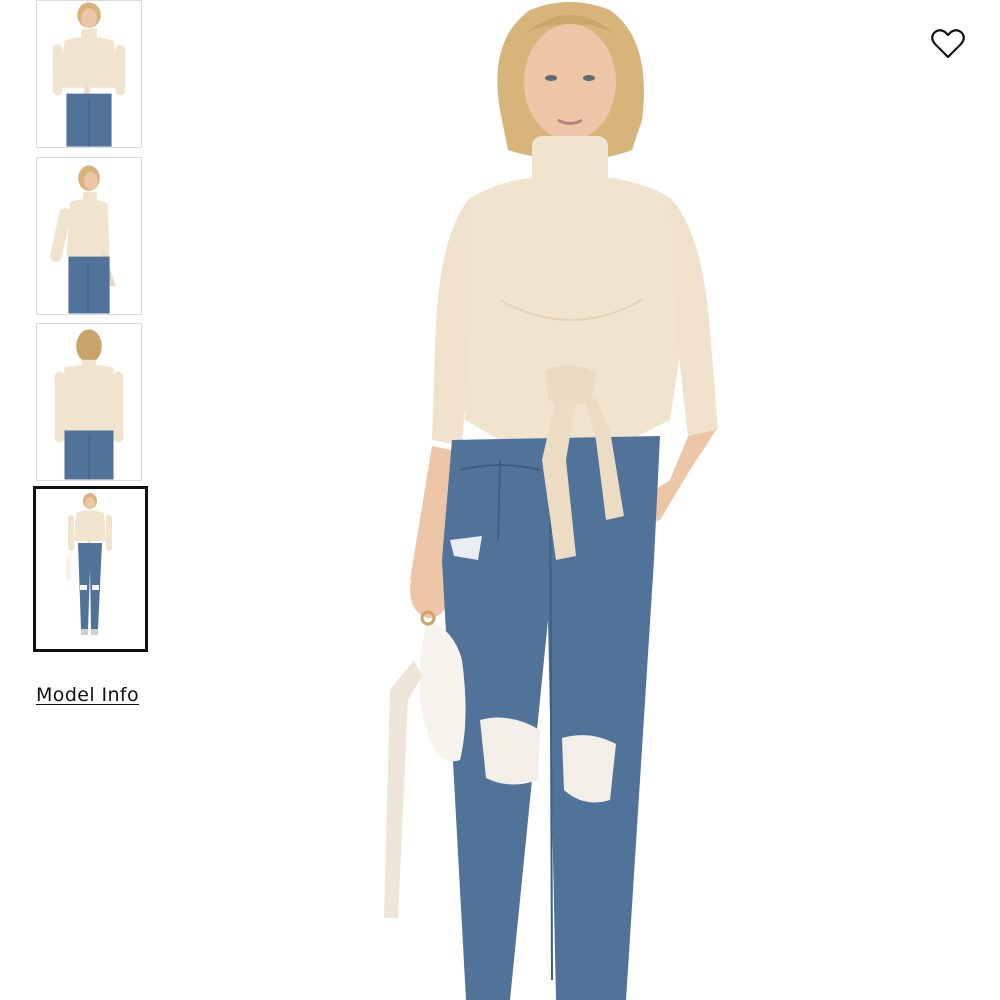 The width and height of the screenshot is (1000, 1000). What do you see at coordinates (87, 695) in the screenshot?
I see `model-info-link: Model Info` at bounding box center [87, 695].